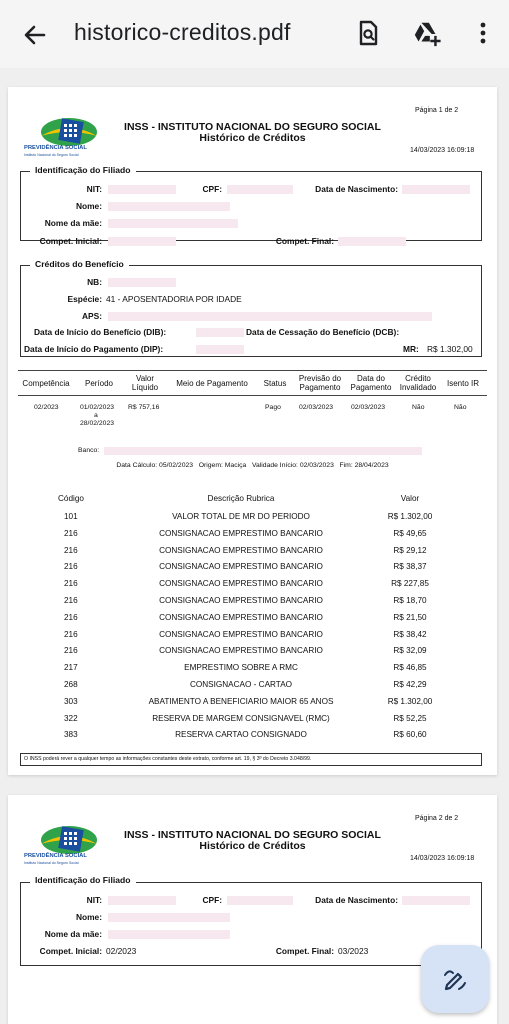 This screenshot has height=1024, width=509. Describe the element at coordinates (91, 316) in the screenshot. I see `aps-label: APS:` at that location.